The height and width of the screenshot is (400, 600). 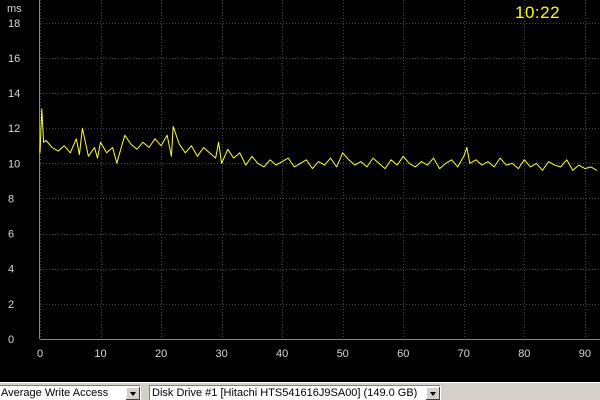 I want to click on x-tick-label: 50, so click(x=343, y=354).